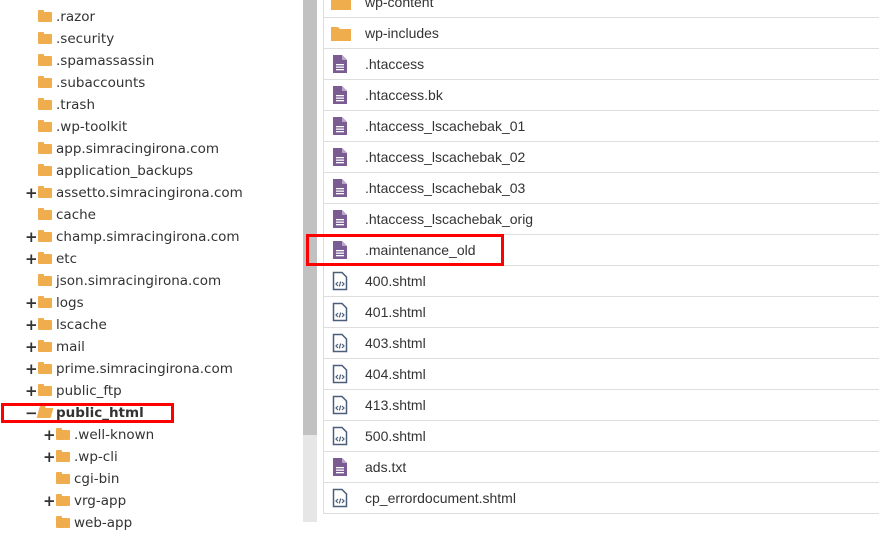  Describe the element at coordinates (601, 219) in the screenshot. I see `file-row: .htaccess_lscachebak_orig` at that location.